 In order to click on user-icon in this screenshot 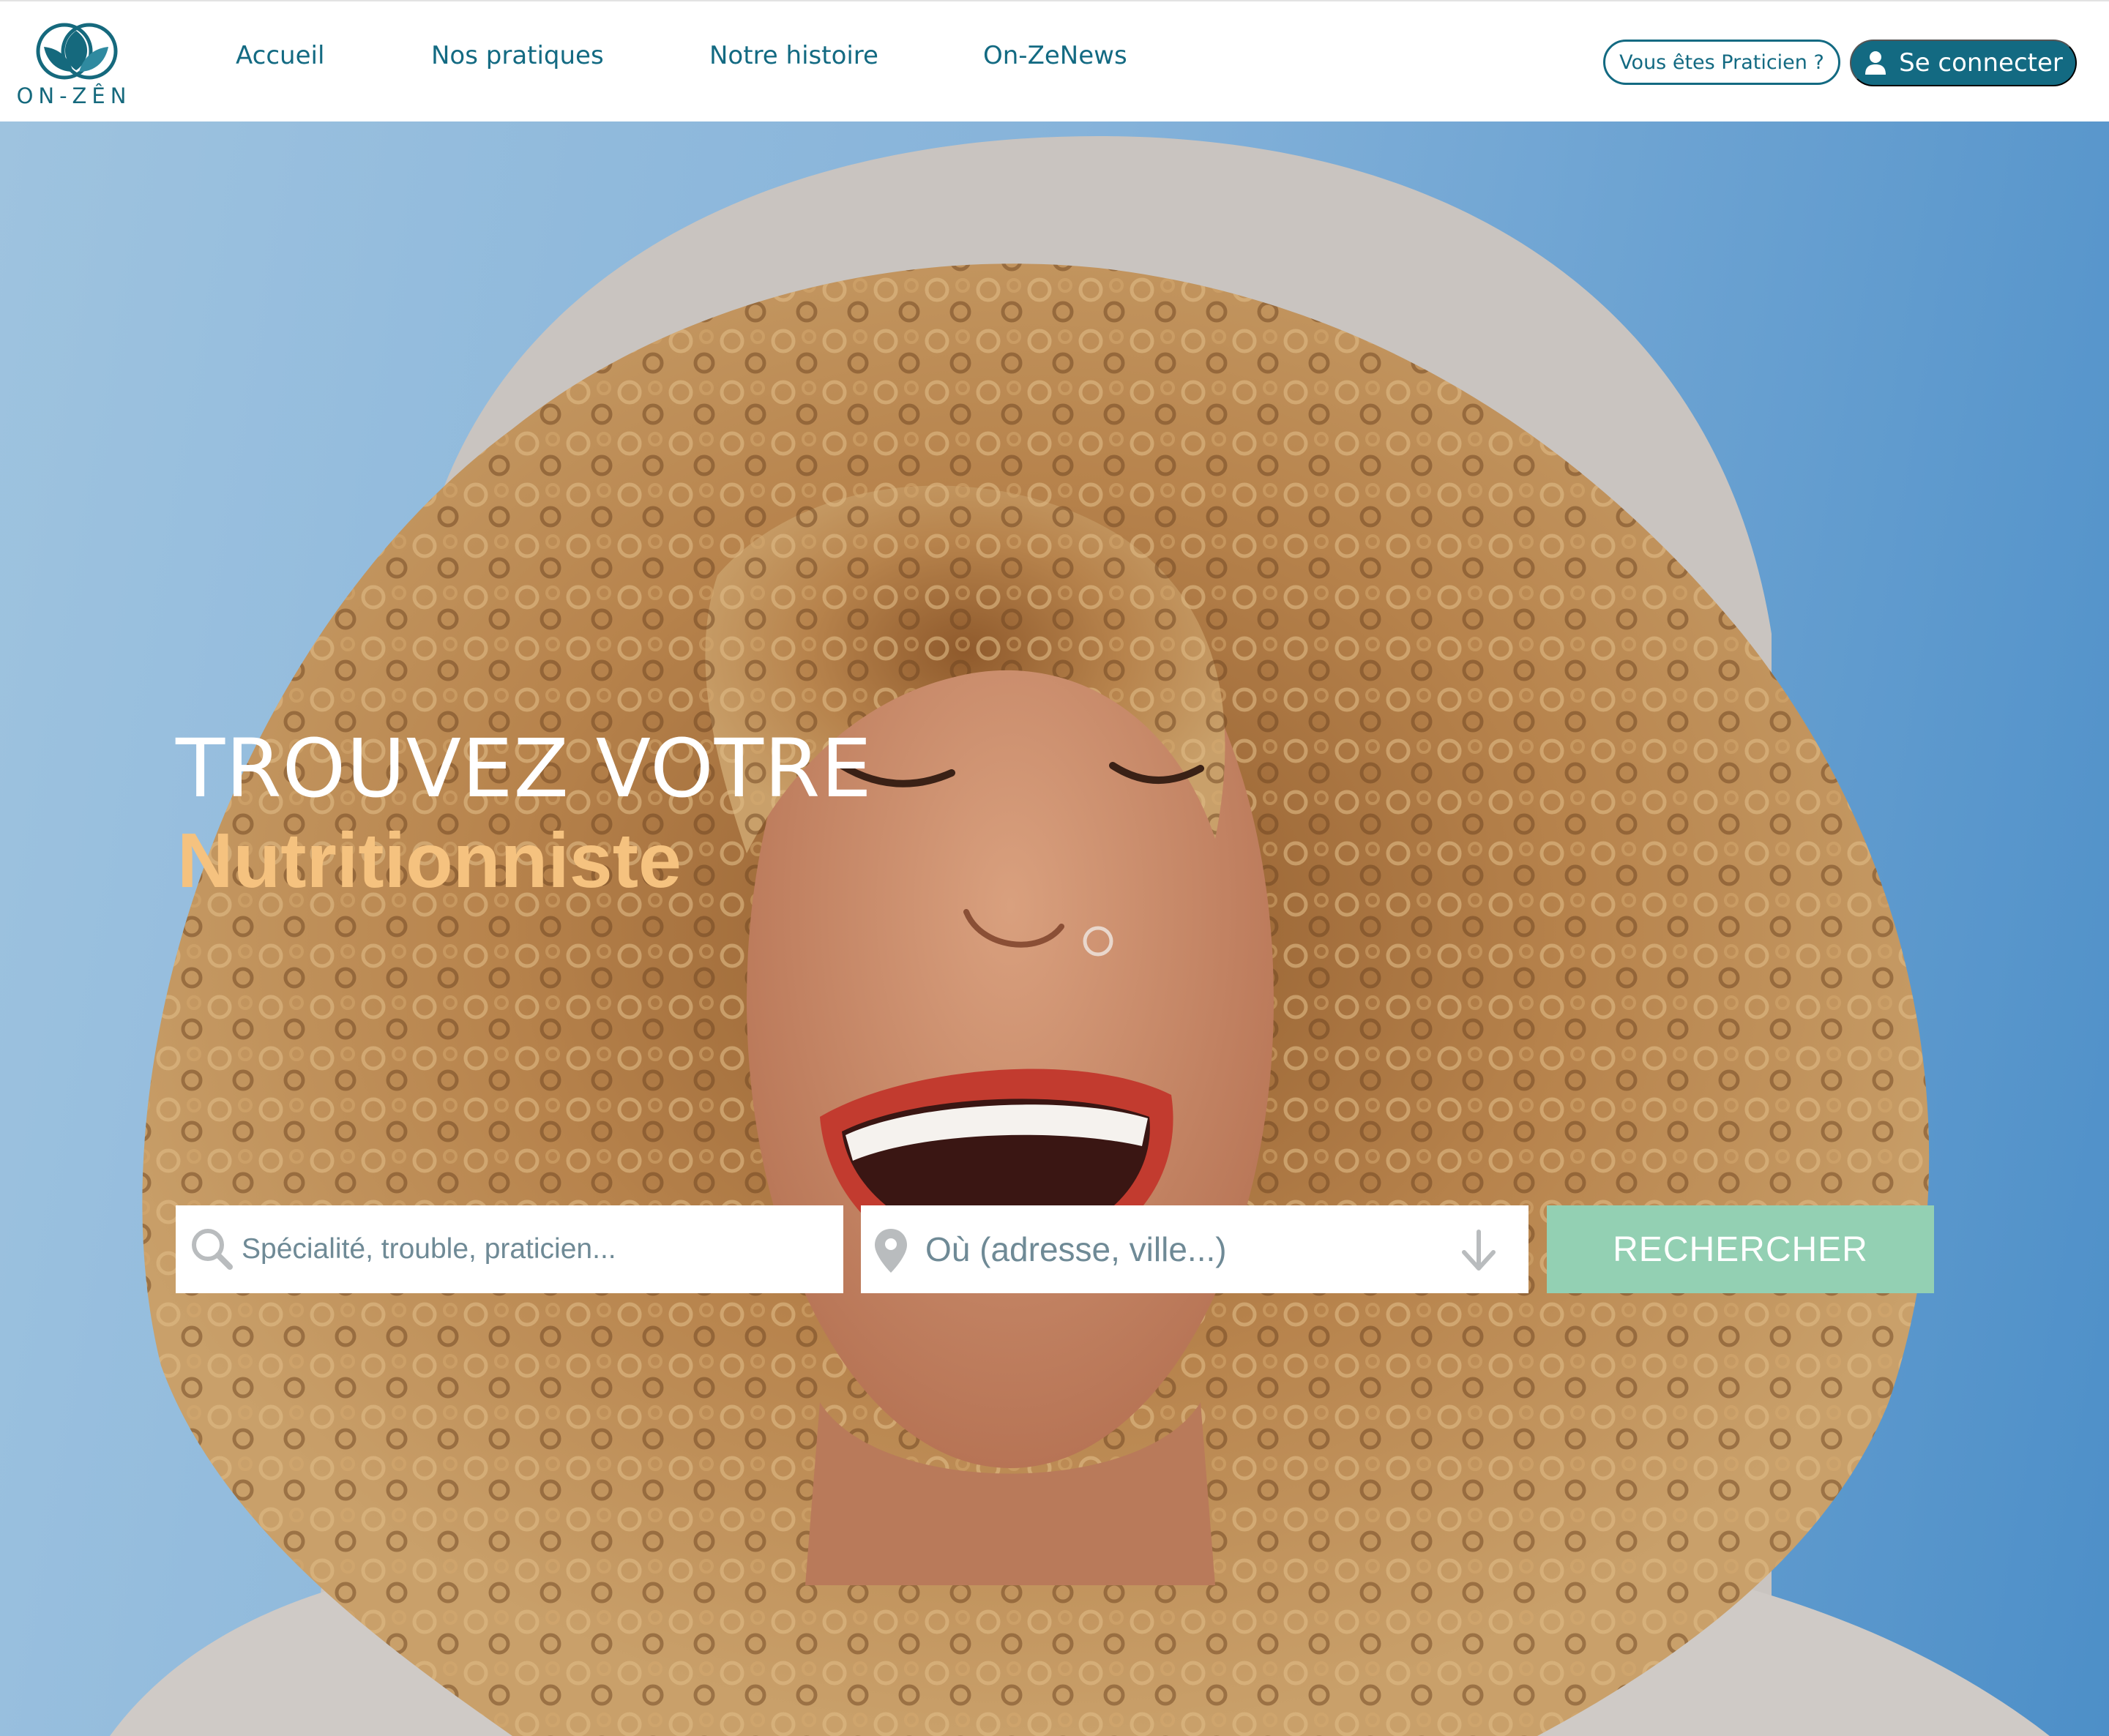, I will do `click(1875, 63)`.